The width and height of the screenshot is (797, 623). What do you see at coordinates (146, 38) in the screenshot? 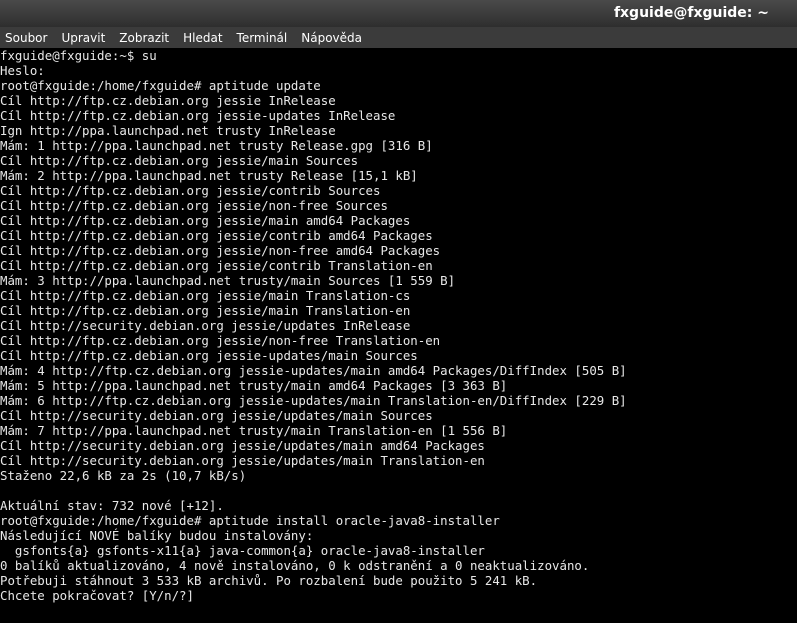
I see `menu-zobrazit: Zobrazit` at bounding box center [146, 38].